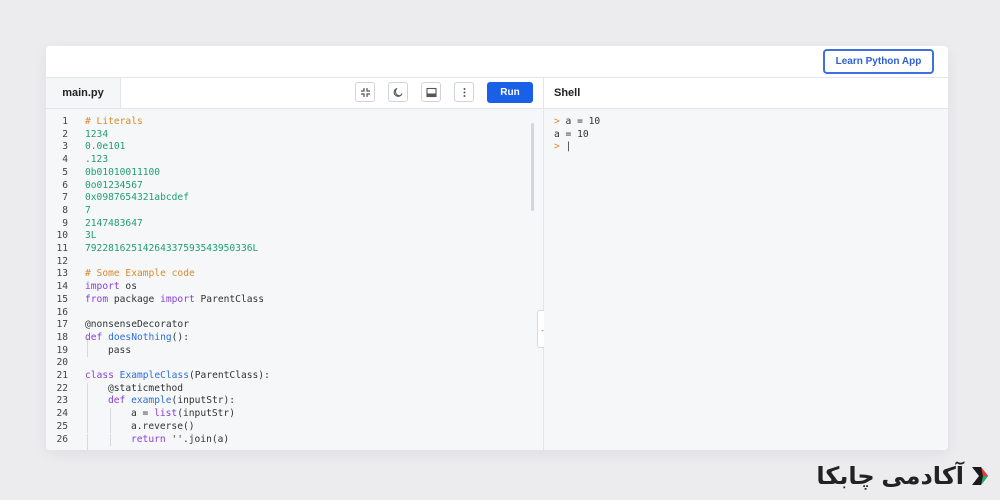  Describe the element at coordinates (365, 92) in the screenshot. I see `collapse-icon` at that location.